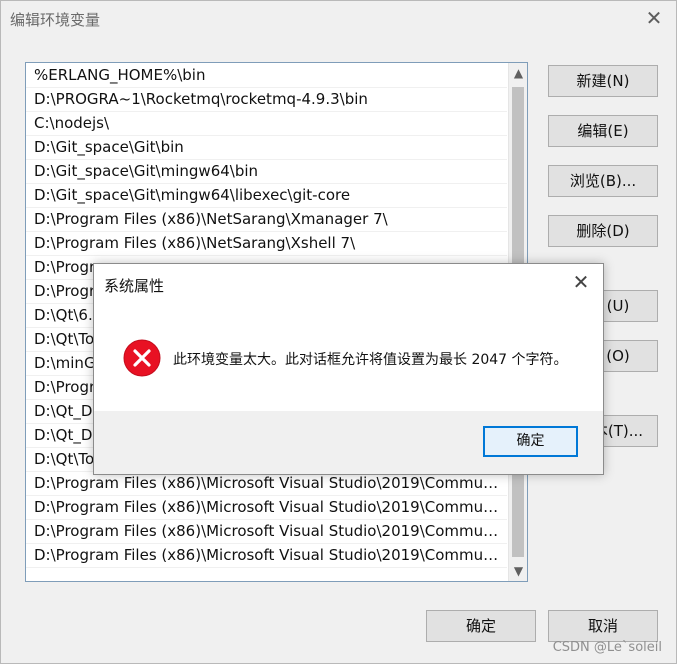 The height and width of the screenshot is (664, 677). What do you see at coordinates (266, 172) in the screenshot?
I see `path-list-item: D:\Git_space\Git\mingw64\bin` at bounding box center [266, 172].